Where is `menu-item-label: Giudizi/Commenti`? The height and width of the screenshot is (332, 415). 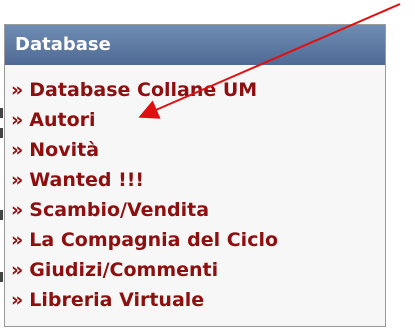 menu-item-label: Giudizi/Commenti is located at coordinates (124, 270).